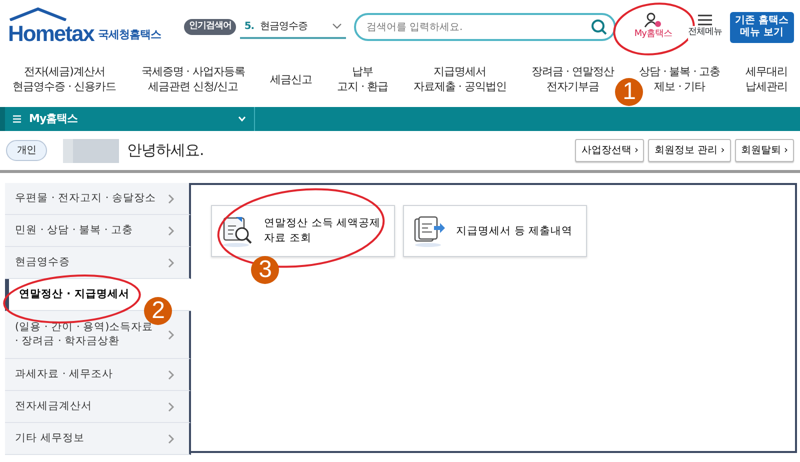  I want to click on nav-link: 세무대리 납세관리, so click(766, 80).